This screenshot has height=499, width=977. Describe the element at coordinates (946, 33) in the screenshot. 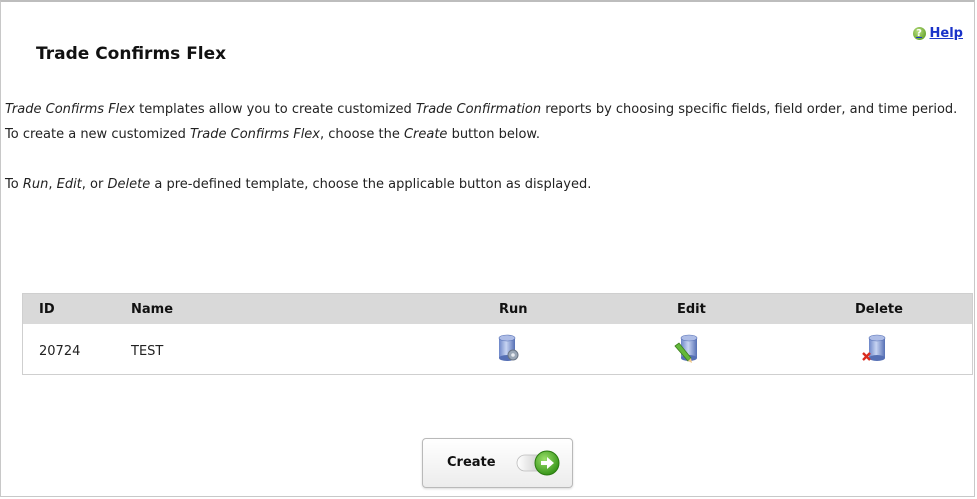

I see `help-label: Help` at that location.